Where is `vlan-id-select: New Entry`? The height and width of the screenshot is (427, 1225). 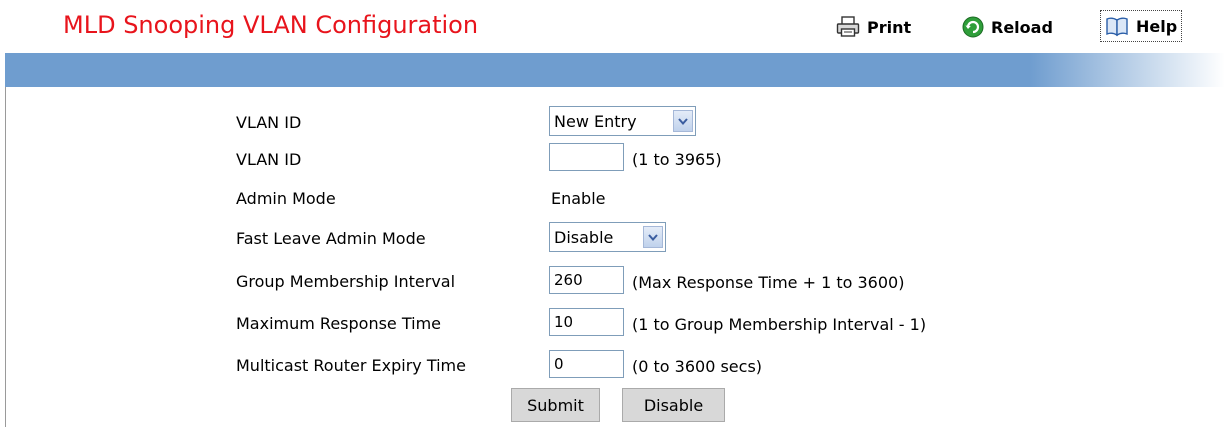
vlan-id-select: New Entry is located at coordinates (622, 121).